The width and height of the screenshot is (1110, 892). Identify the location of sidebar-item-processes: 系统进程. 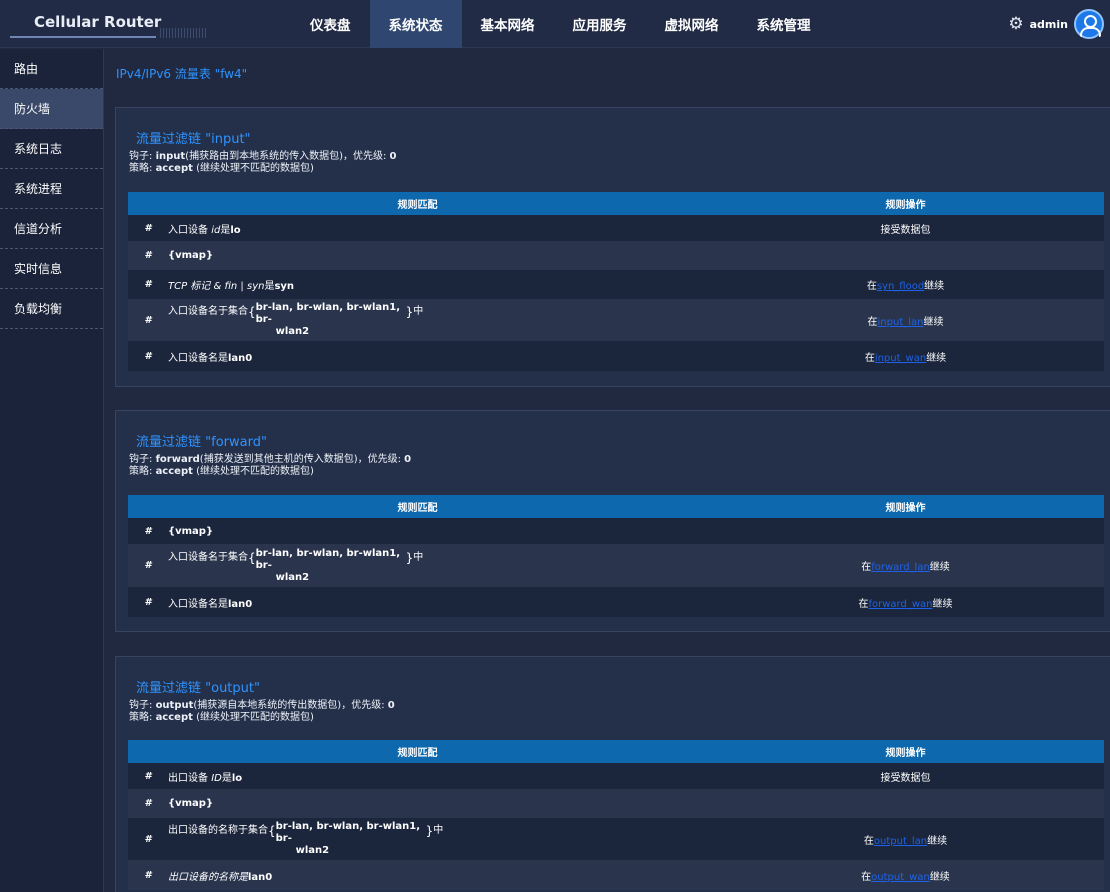
(51, 189).